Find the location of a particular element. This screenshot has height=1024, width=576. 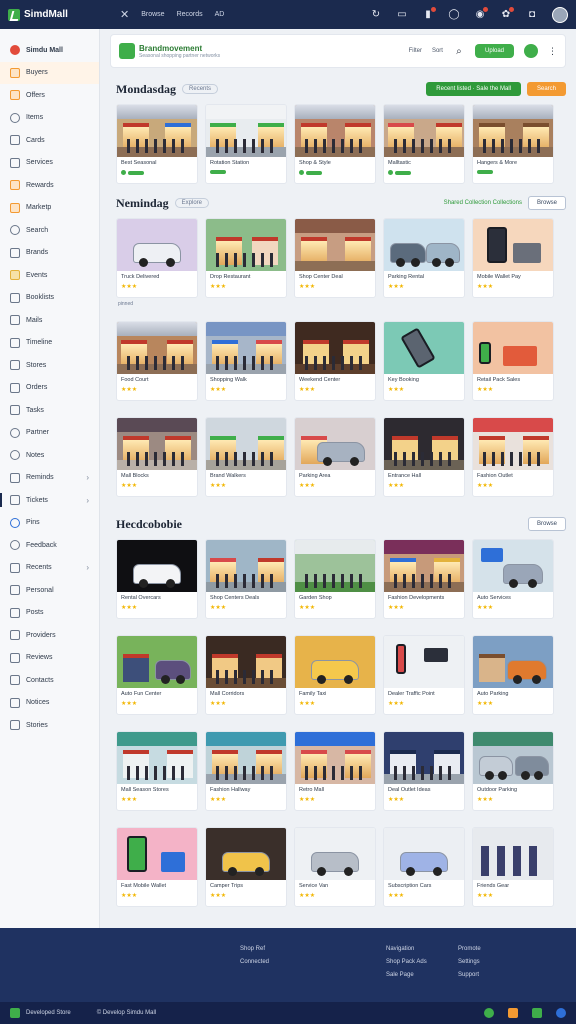

section-badge: Recents is located at coordinates (200, 89).